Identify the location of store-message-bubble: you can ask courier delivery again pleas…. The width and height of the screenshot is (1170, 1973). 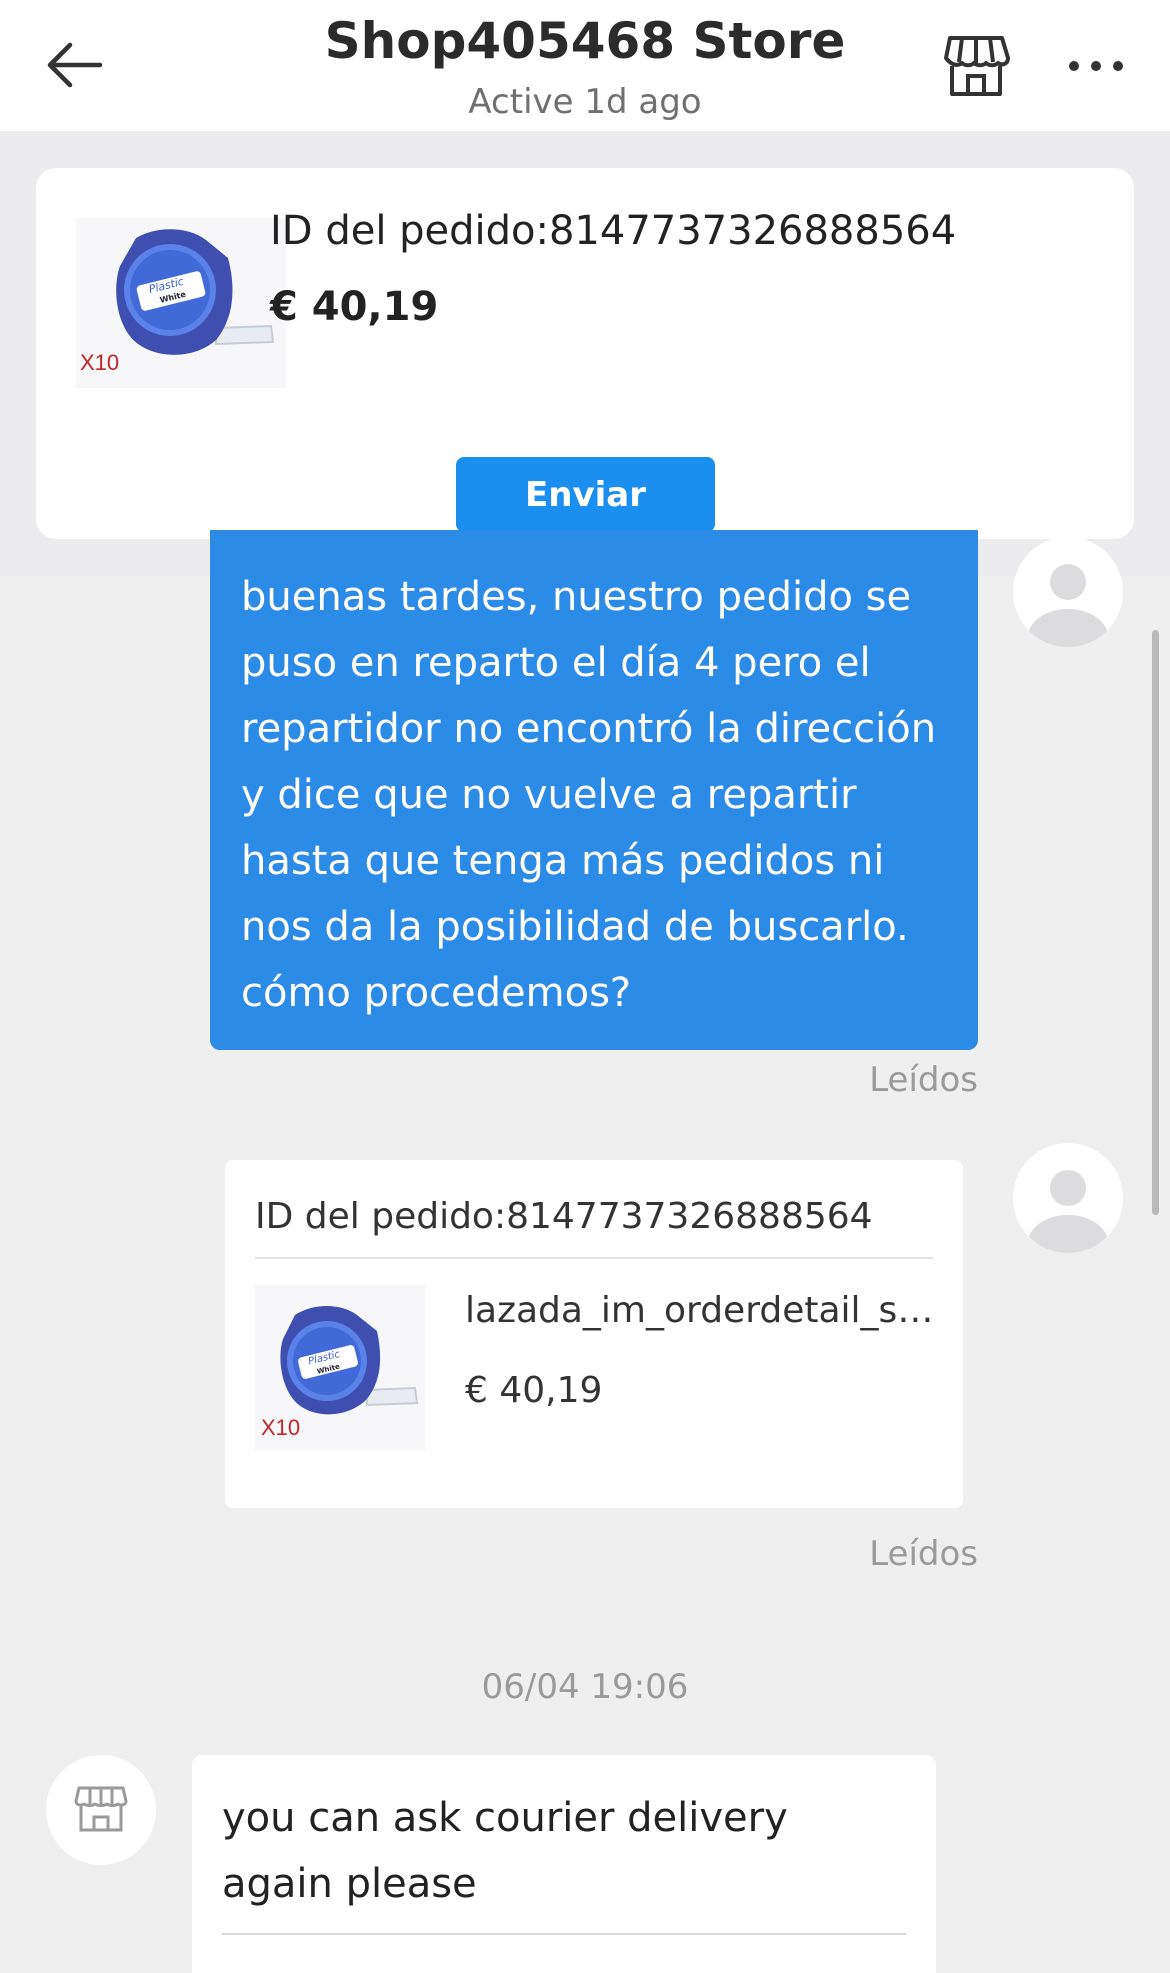
(564, 1864).